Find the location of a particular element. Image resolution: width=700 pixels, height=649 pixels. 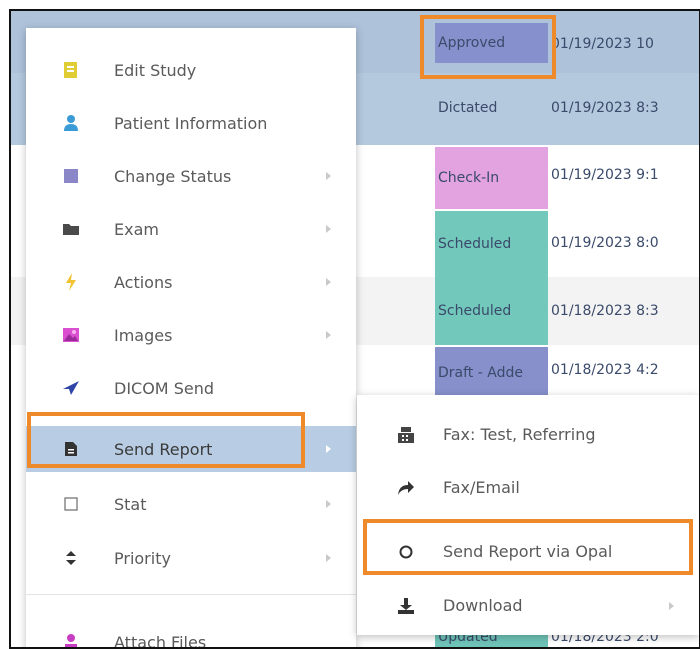

send-plane-icon is located at coordinates (71, 388).